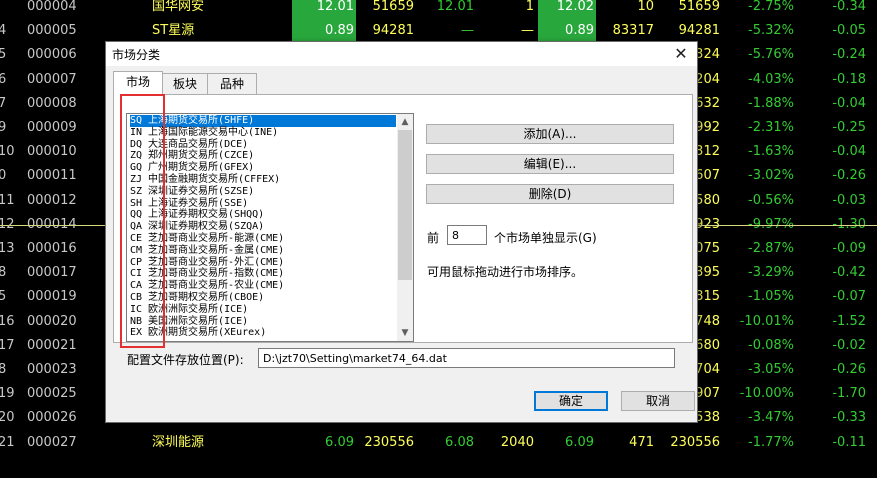 The height and width of the screenshot is (478, 877). I want to click on cell-p2: 12.01, so click(455, 7).